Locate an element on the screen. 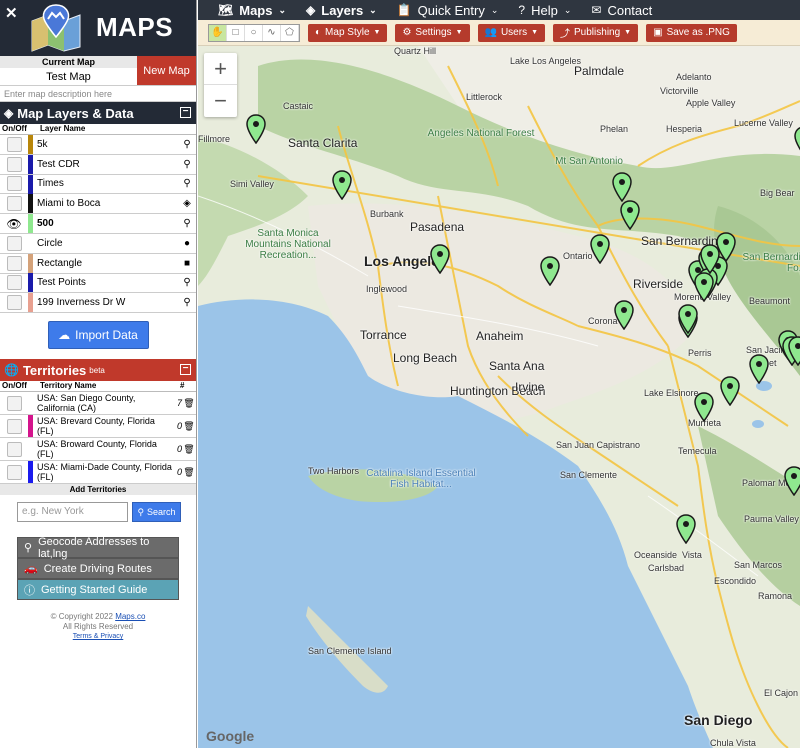 The height and width of the screenshot is (748, 800). layer-name: Circle is located at coordinates (105, 243).